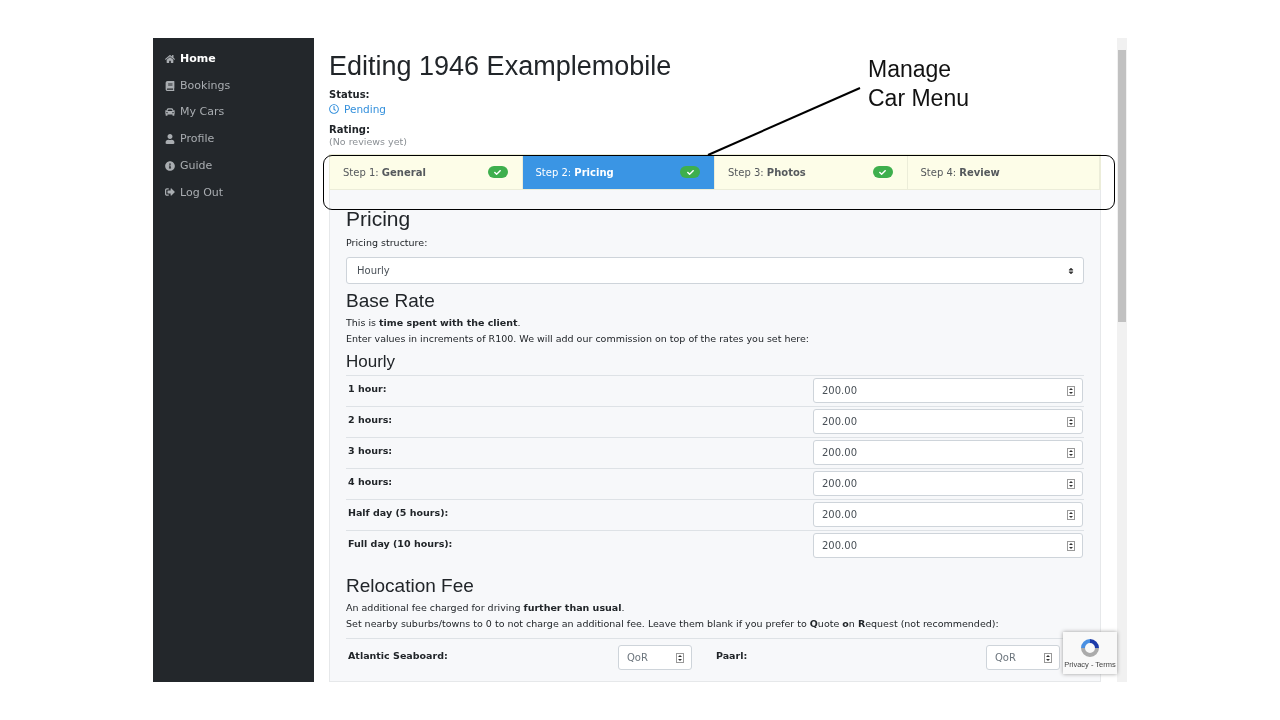 The image size is (1280, 720). What do you see at coordinates (486, 608) in the screenshot?
I see `description-text: An additional fee charged for driving further than usual.` at bounding box center [486, 608].